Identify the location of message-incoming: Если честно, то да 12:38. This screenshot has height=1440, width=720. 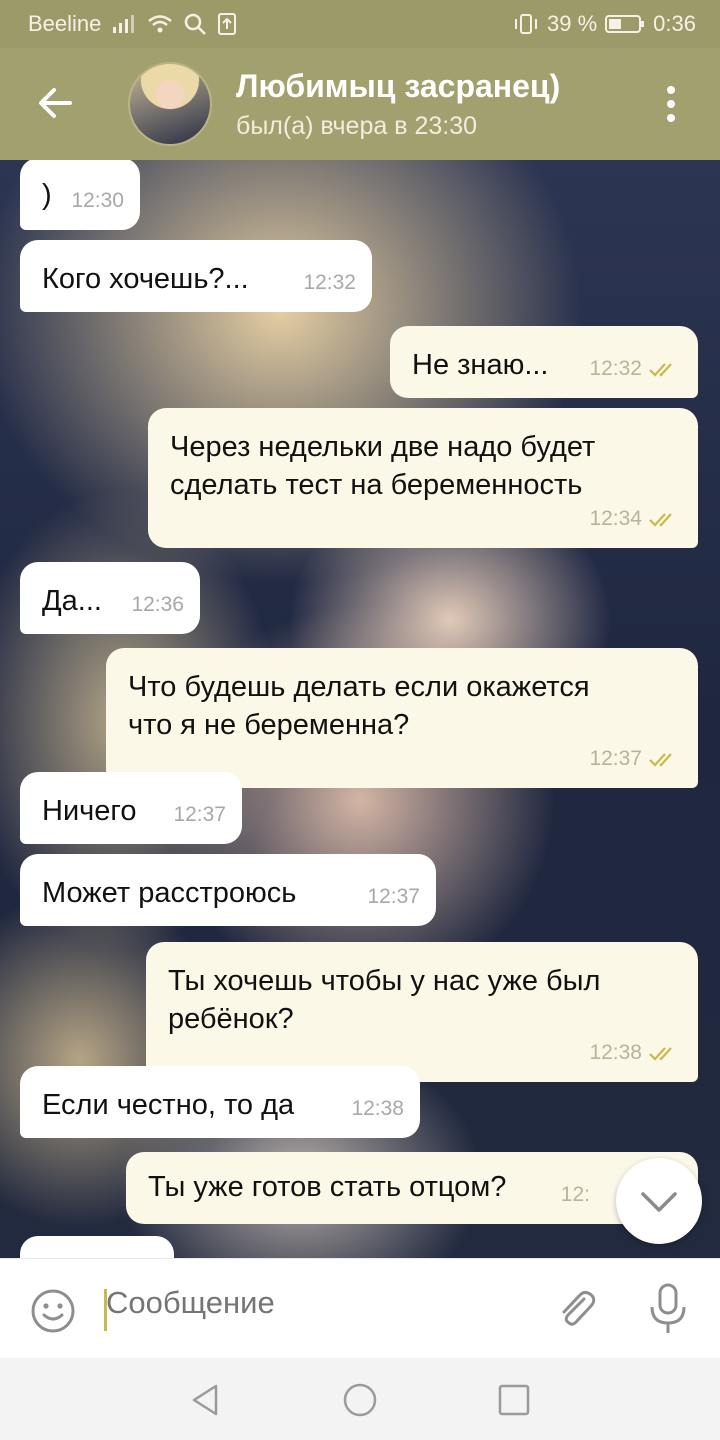
(220, 1102).